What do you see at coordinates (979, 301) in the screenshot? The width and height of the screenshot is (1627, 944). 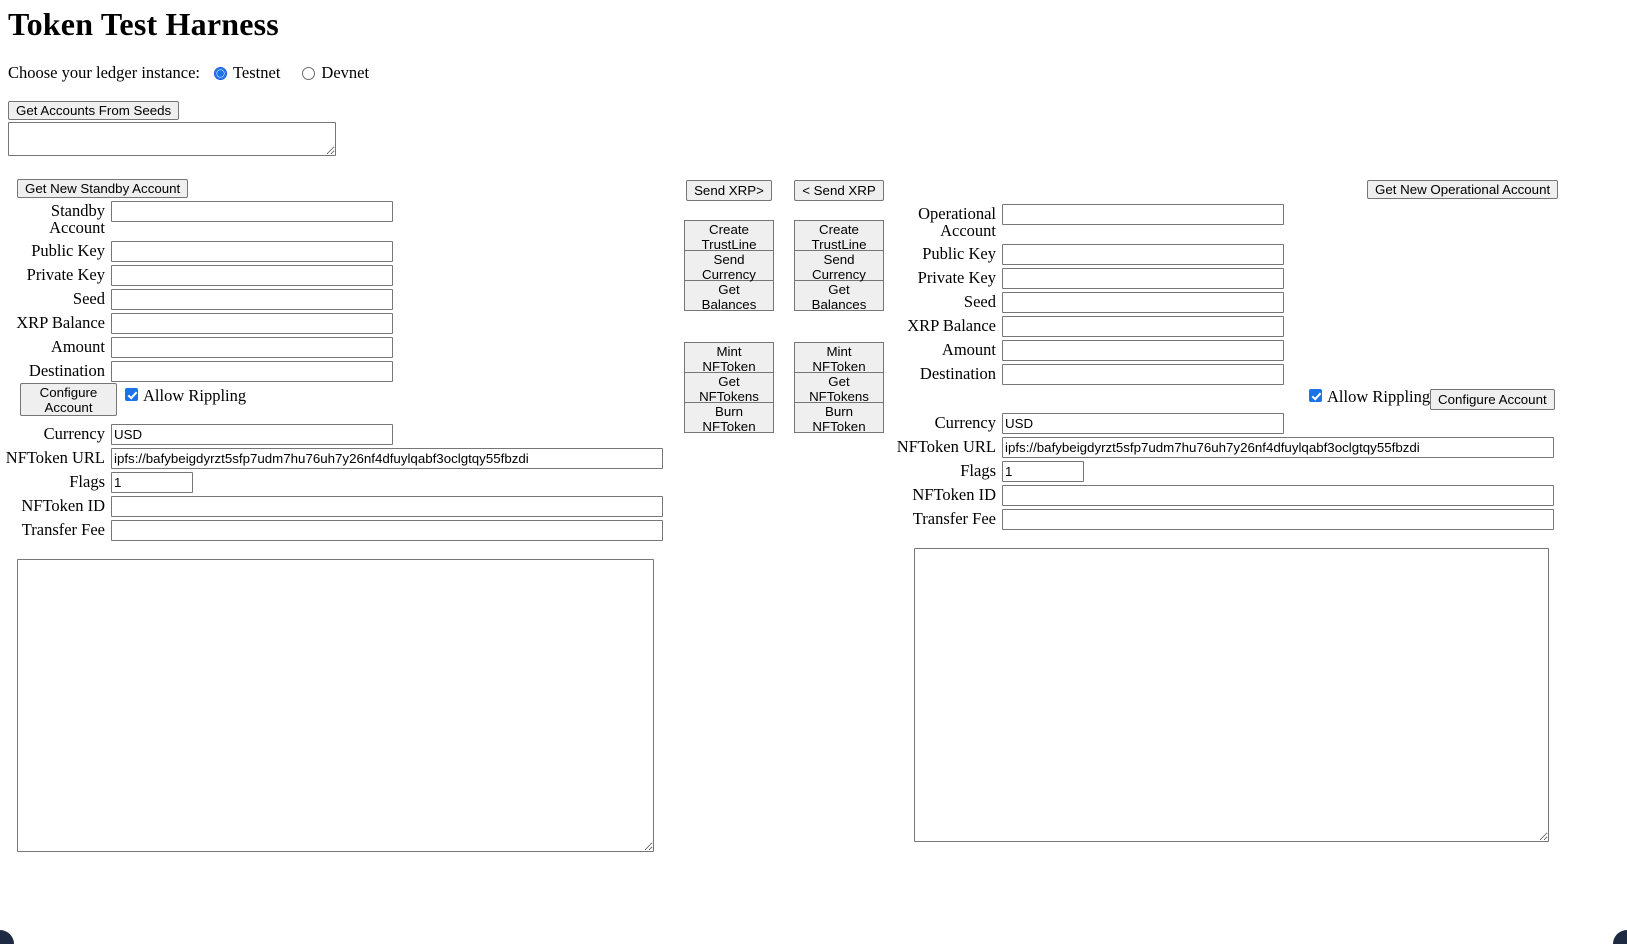 I see `label-operational-seed: Seed` at bounding box center [979, 301].